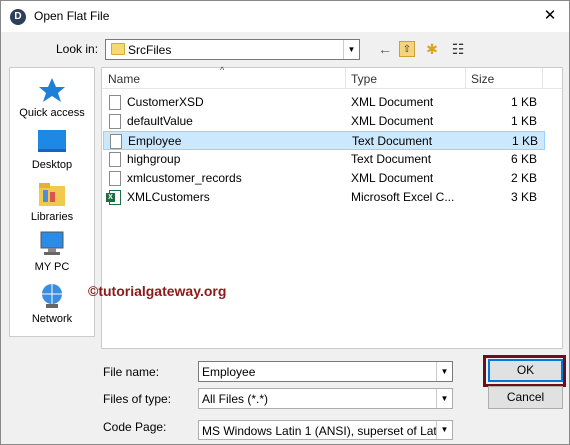 The width and height of the screenshot is (570, 445). I want to click on code-page-label: Code Page:, so click(135, 427).